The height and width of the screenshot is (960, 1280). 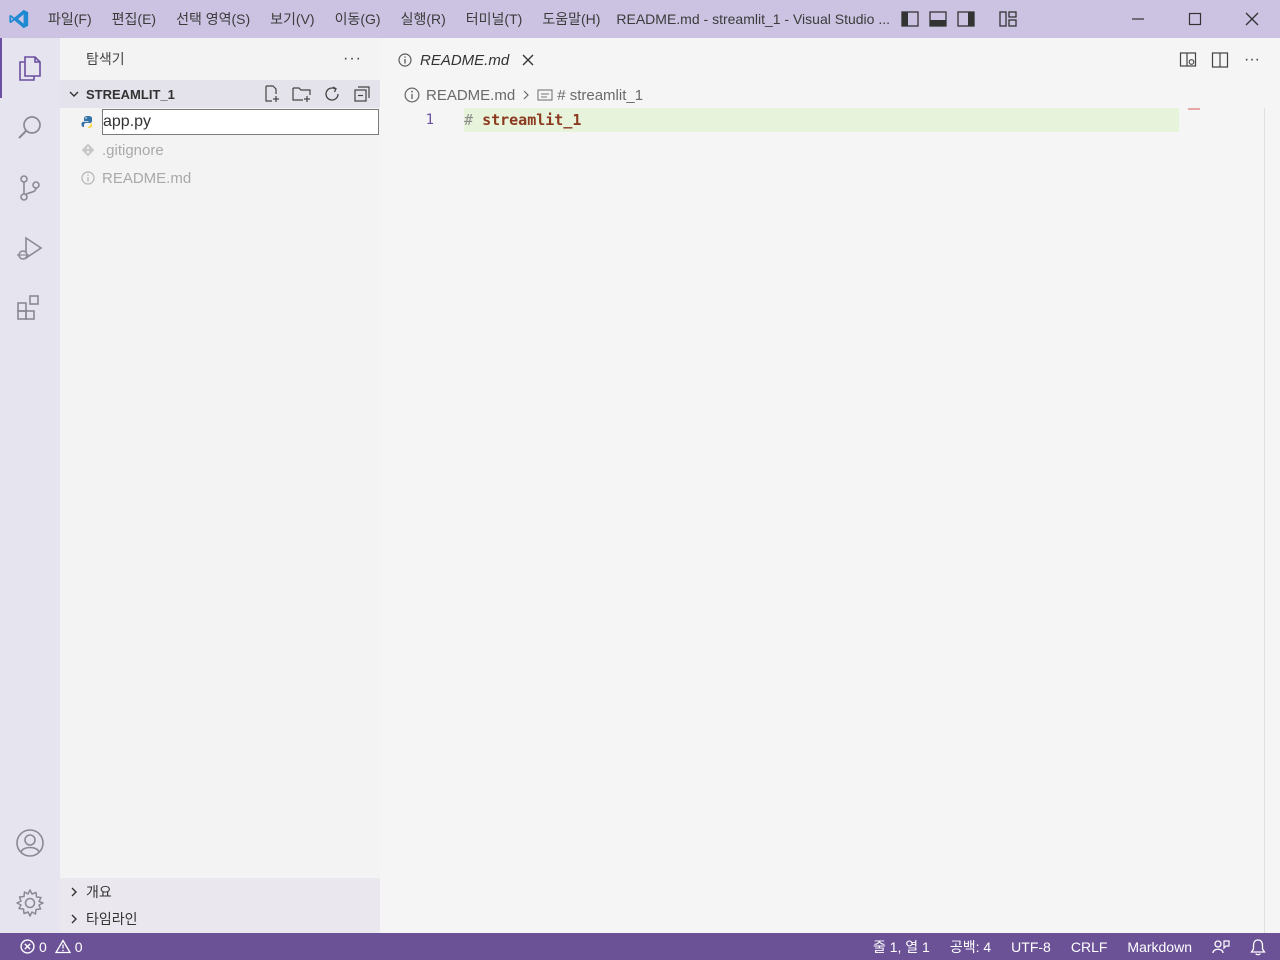 What do you see at coordinates (213, 19) in the screenshot?
I see `menu-selection: 선택 영역(S)` at bounding box center [213, 19].